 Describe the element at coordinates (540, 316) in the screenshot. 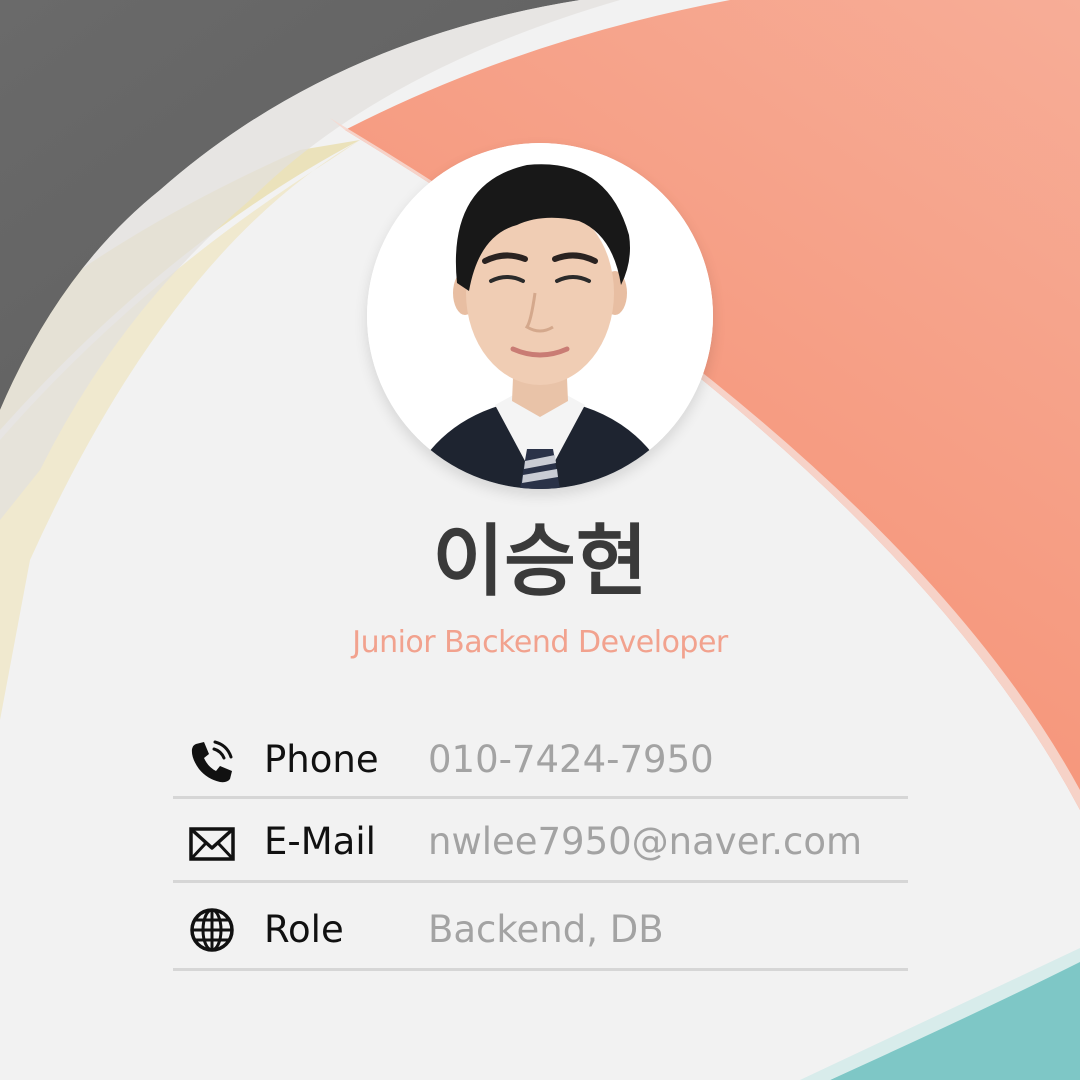

I see `profile-photo` at that location.